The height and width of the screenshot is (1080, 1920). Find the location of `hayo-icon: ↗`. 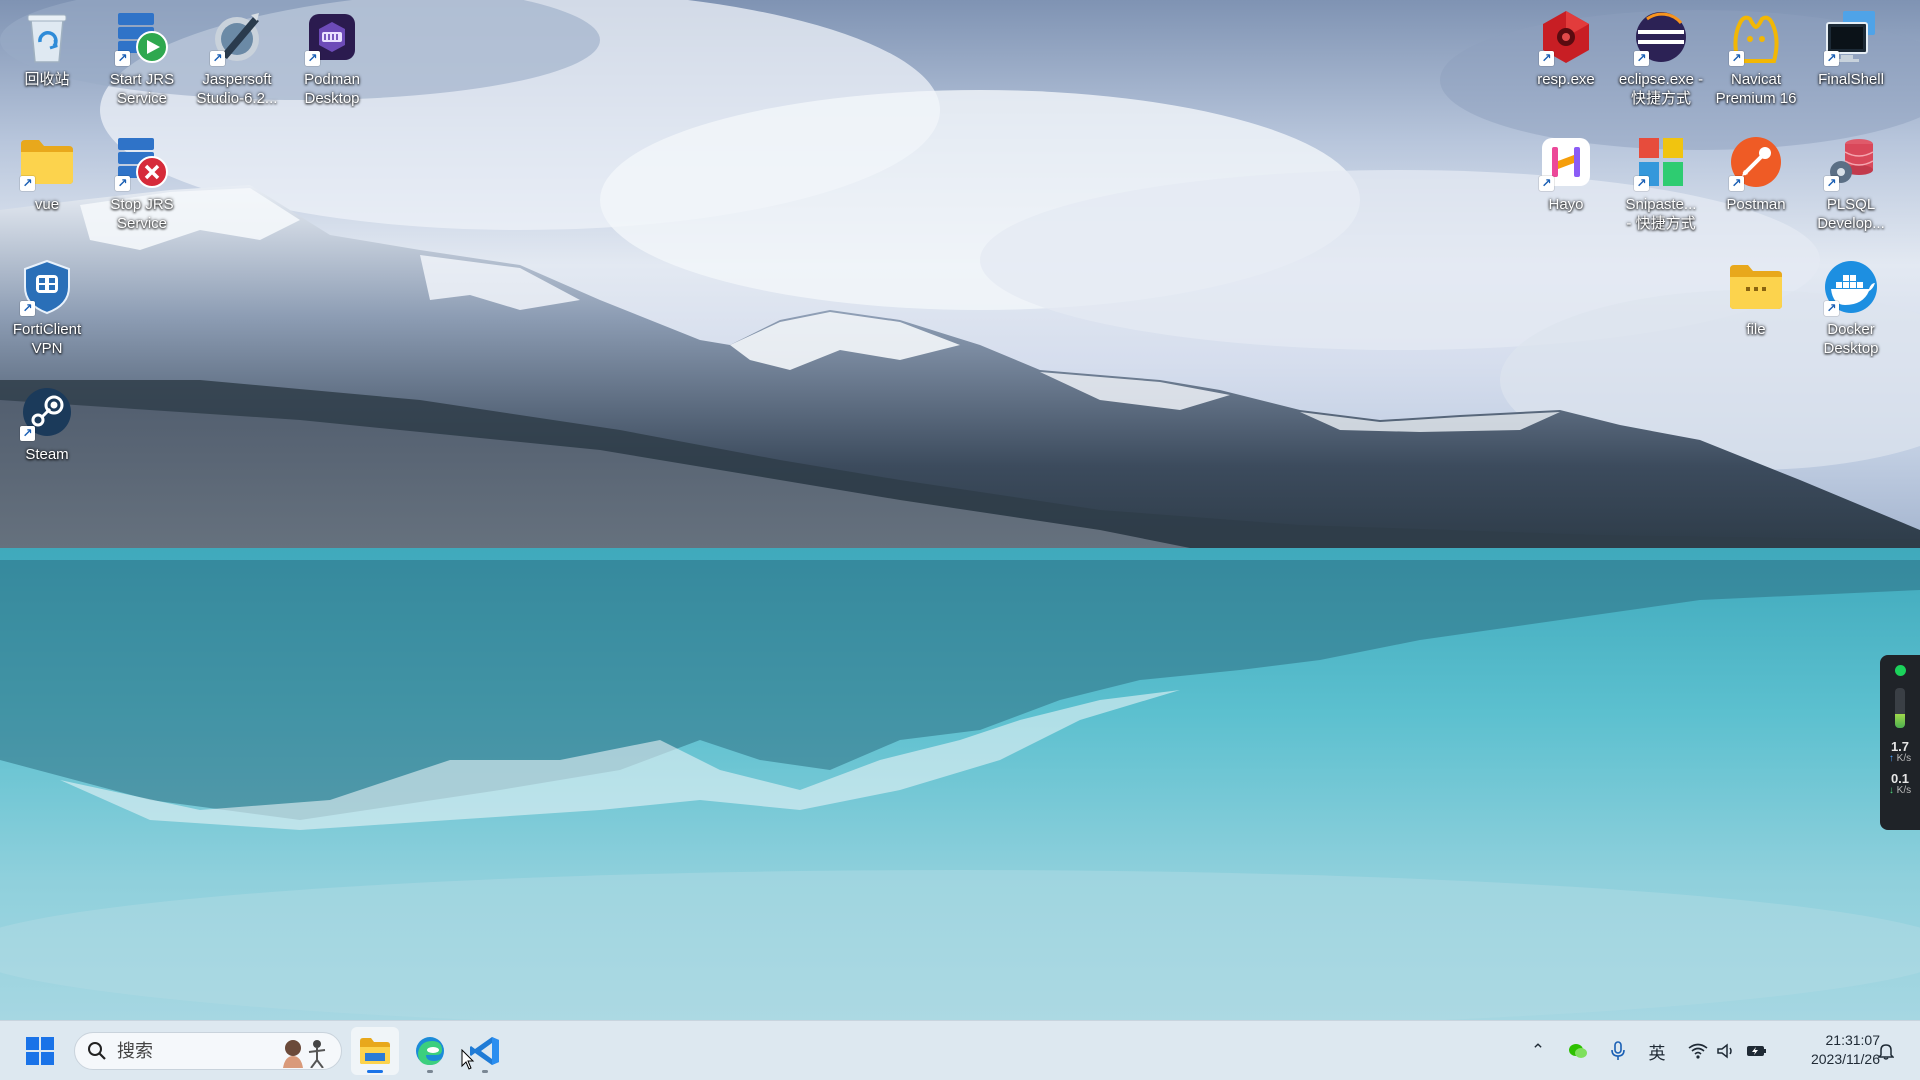

hayo-icon: ↗ is located at coordinates (1566, 162).